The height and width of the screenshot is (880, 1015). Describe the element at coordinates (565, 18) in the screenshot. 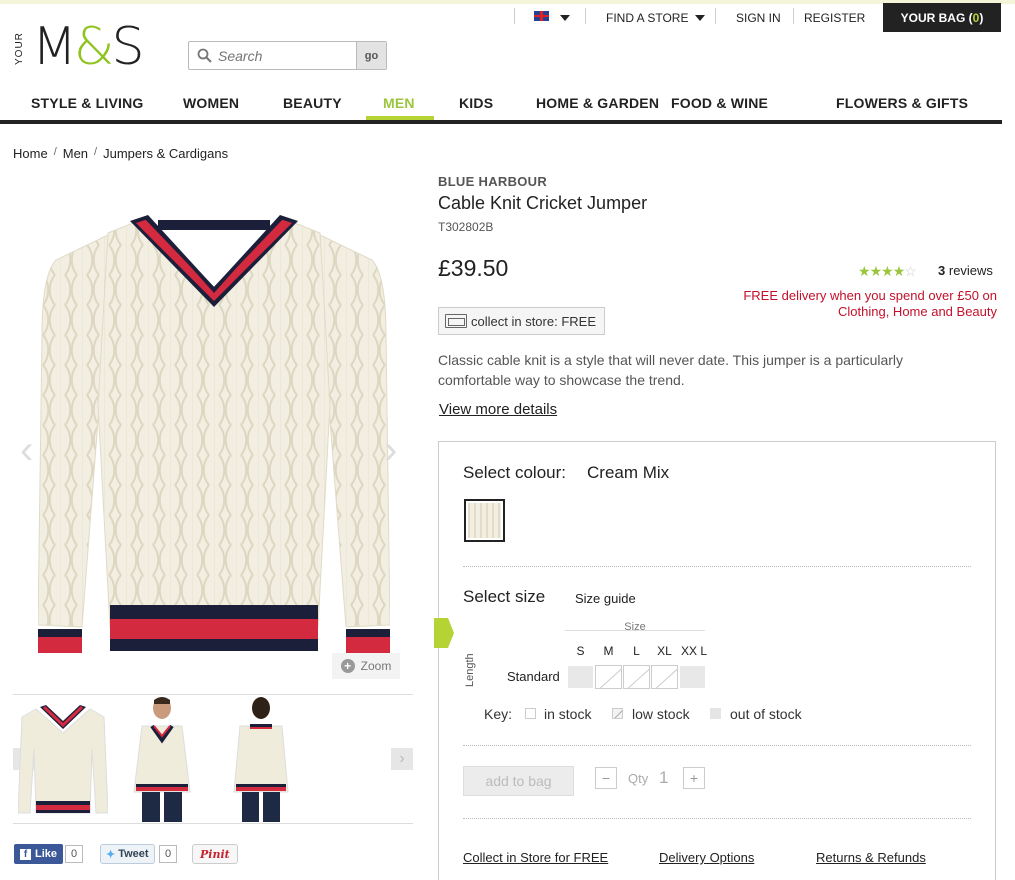

I see `country-dropdown` at that location.